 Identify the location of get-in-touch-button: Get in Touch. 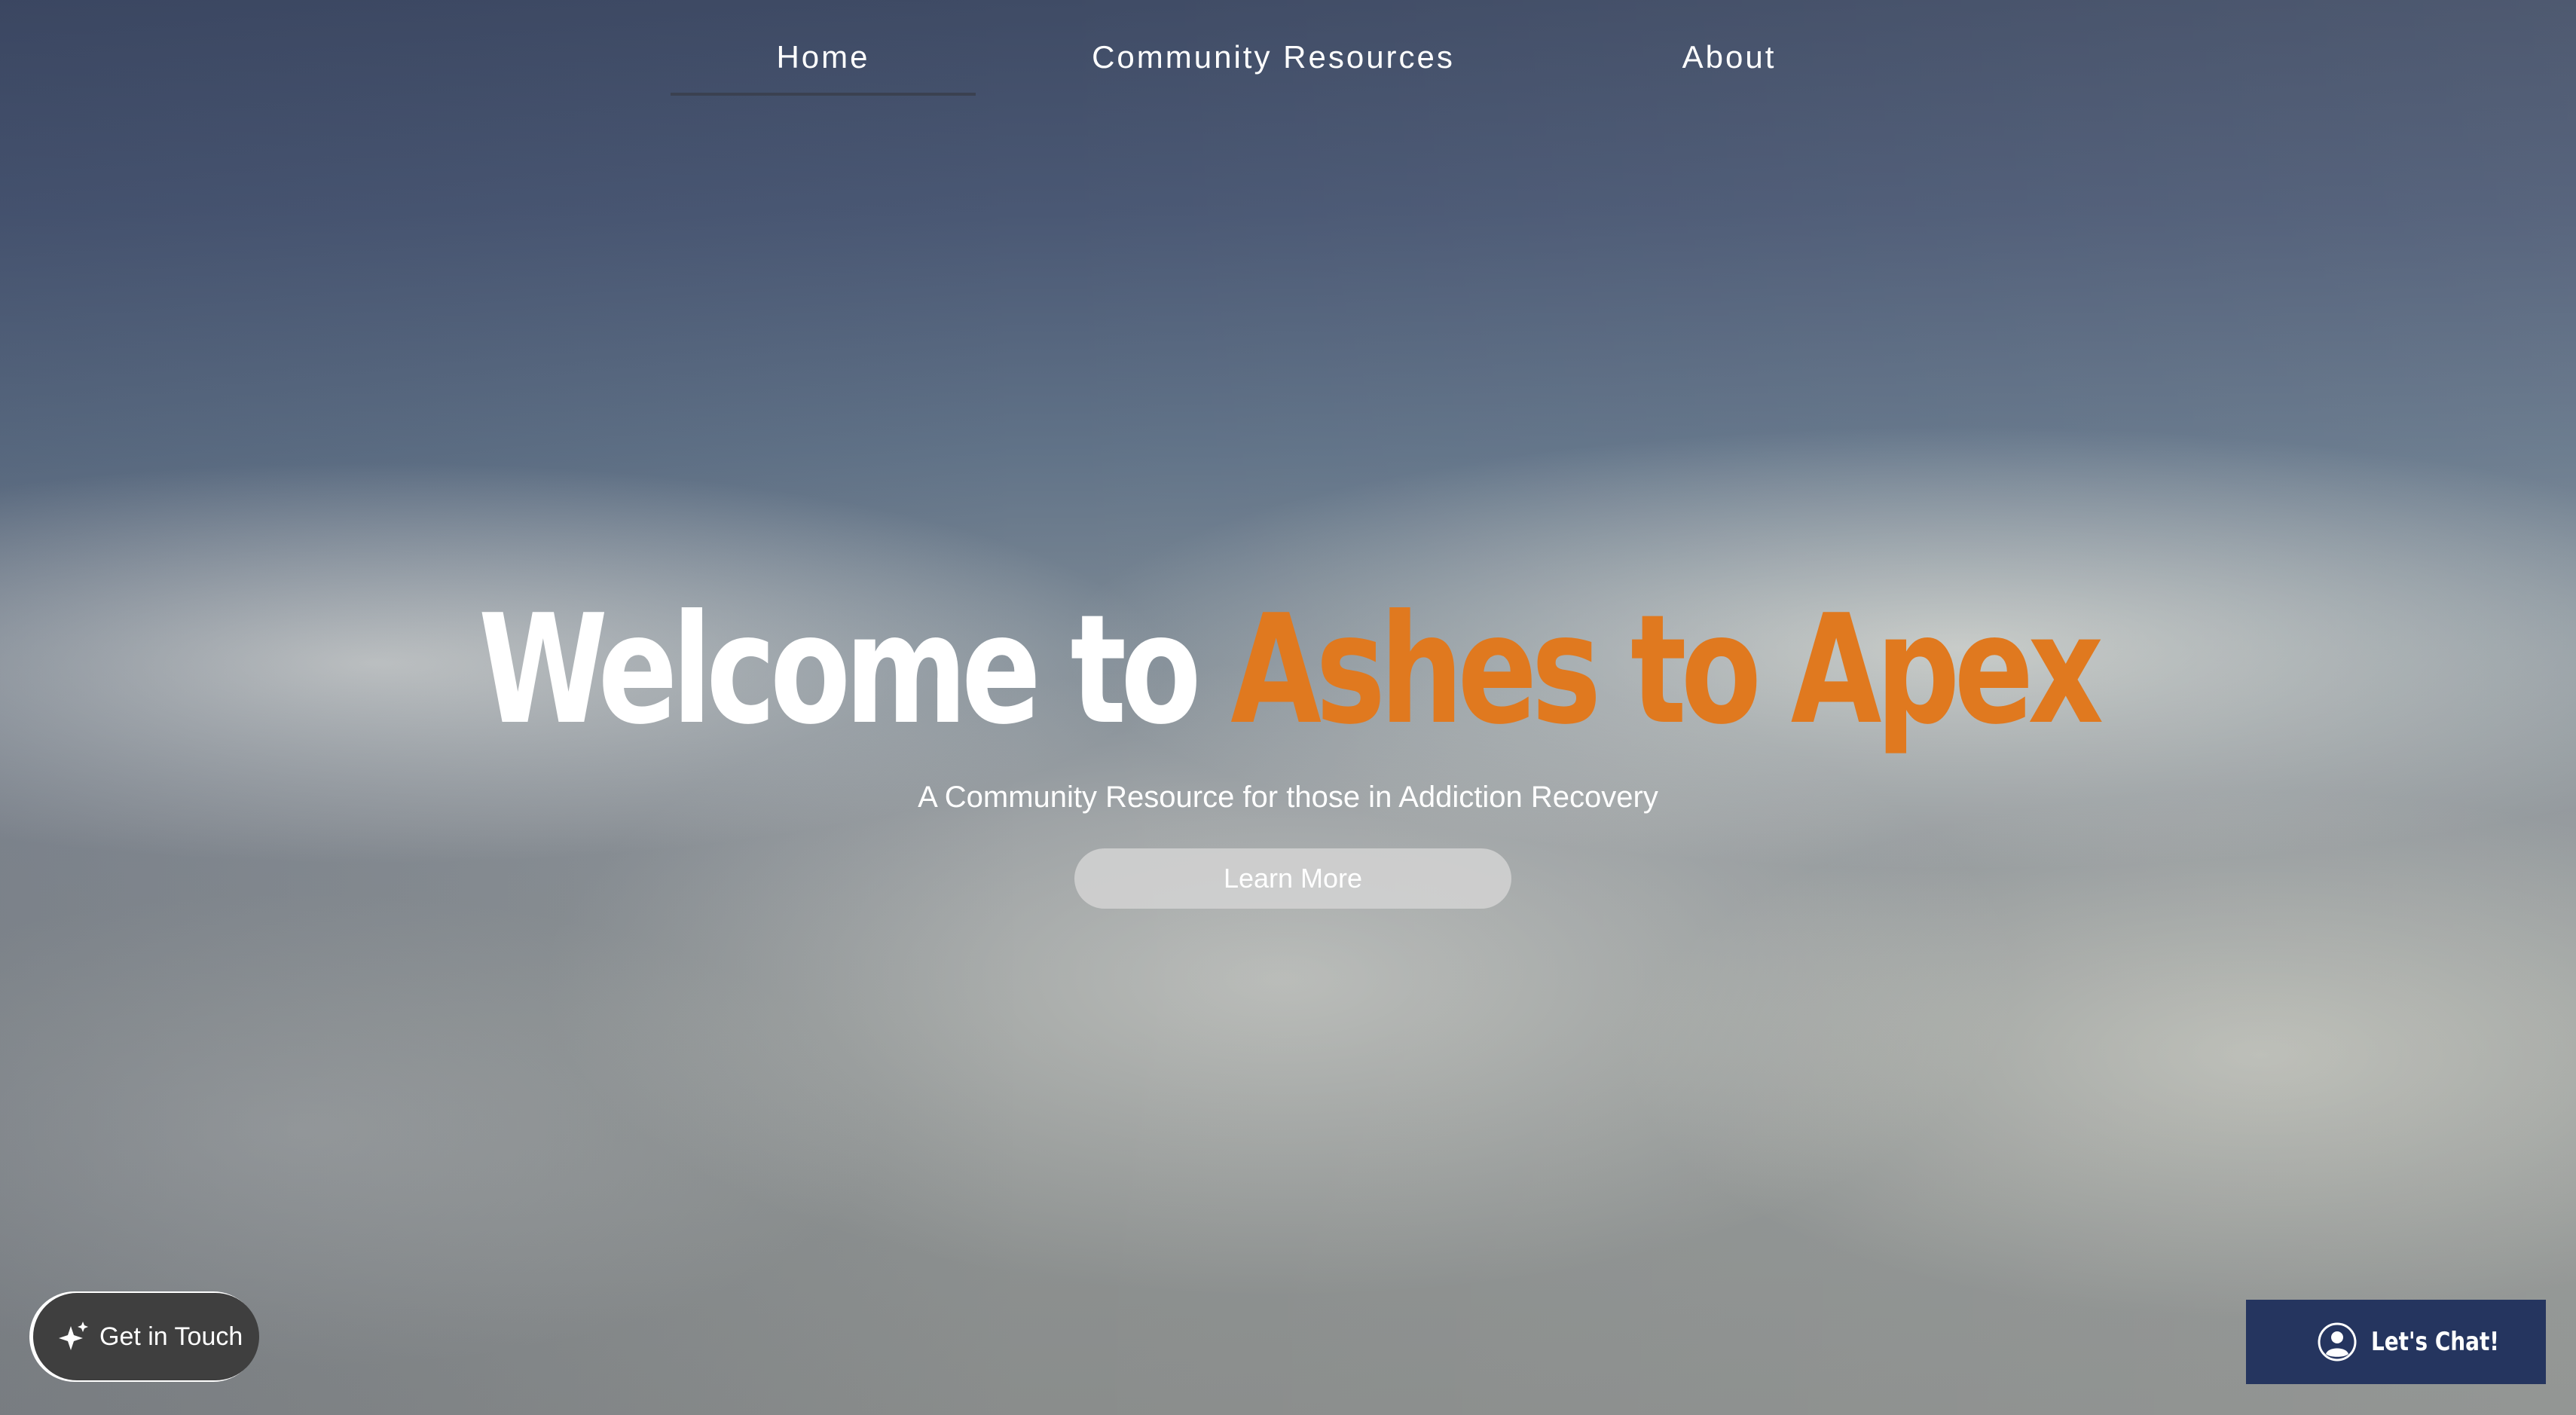
(146, 1336).